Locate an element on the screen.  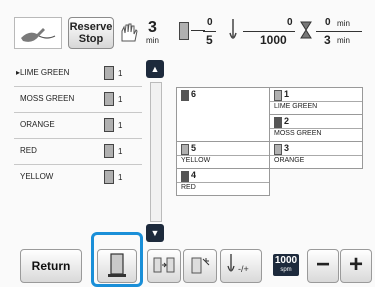
needle-thread-name: MOSS GREEN is located at coordinates (298, 133).